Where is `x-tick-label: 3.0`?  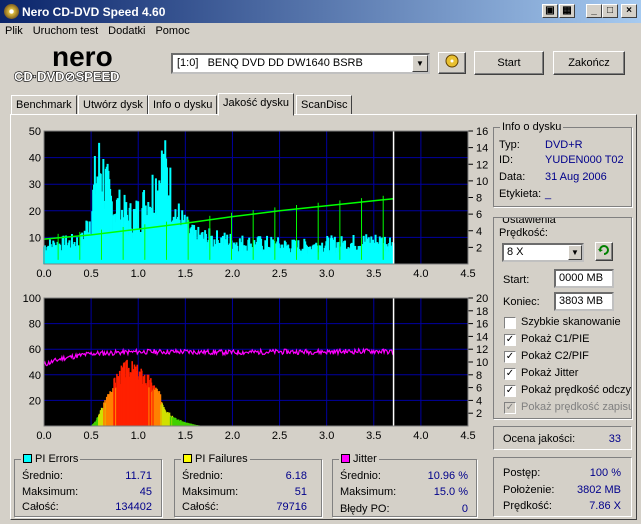 x-tick-label: 3.0 is located at coordinates (326, 436).